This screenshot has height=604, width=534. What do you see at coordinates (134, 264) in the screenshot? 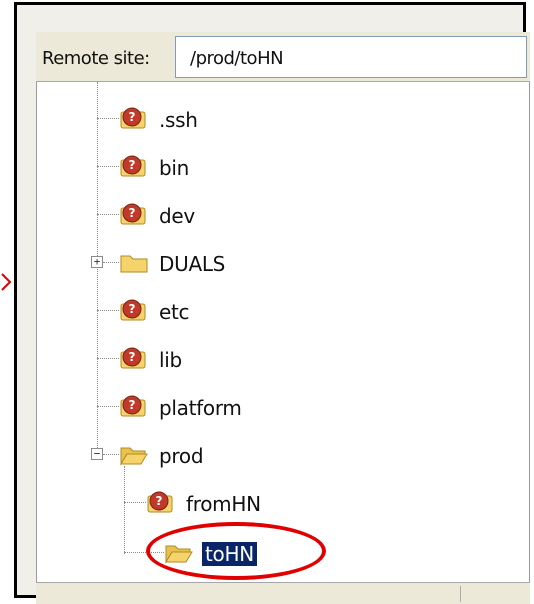
I see `folder-icon` at bounding box center [134, 264].